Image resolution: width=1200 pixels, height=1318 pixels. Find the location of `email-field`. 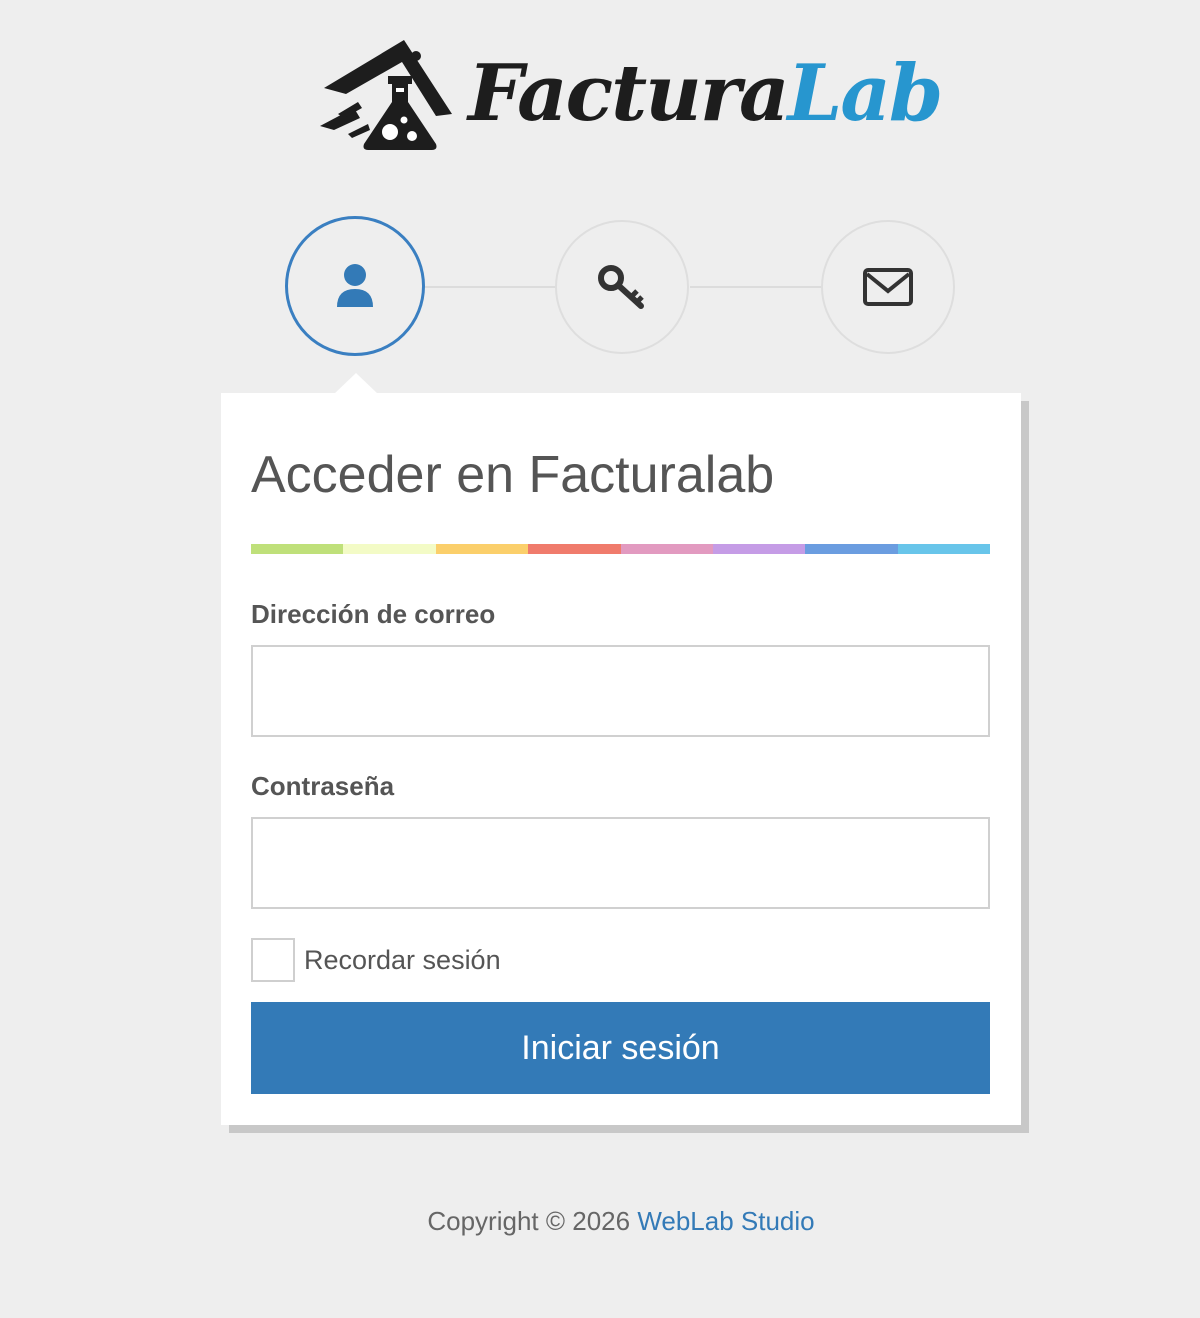

email-field is located at coordinates (620, 691).